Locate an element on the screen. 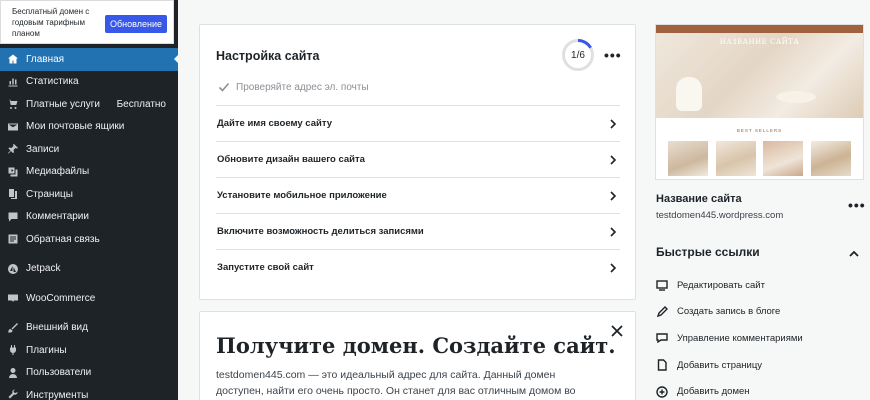  sidebar-item-home: Главная is located at coordinates (89, 59).